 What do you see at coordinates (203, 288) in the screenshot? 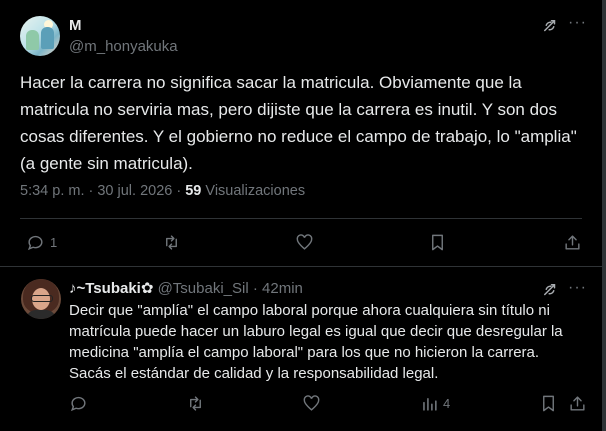
I see `reply-author-handle: @Tsubaki_Sil` at bounding box center [203, 288].